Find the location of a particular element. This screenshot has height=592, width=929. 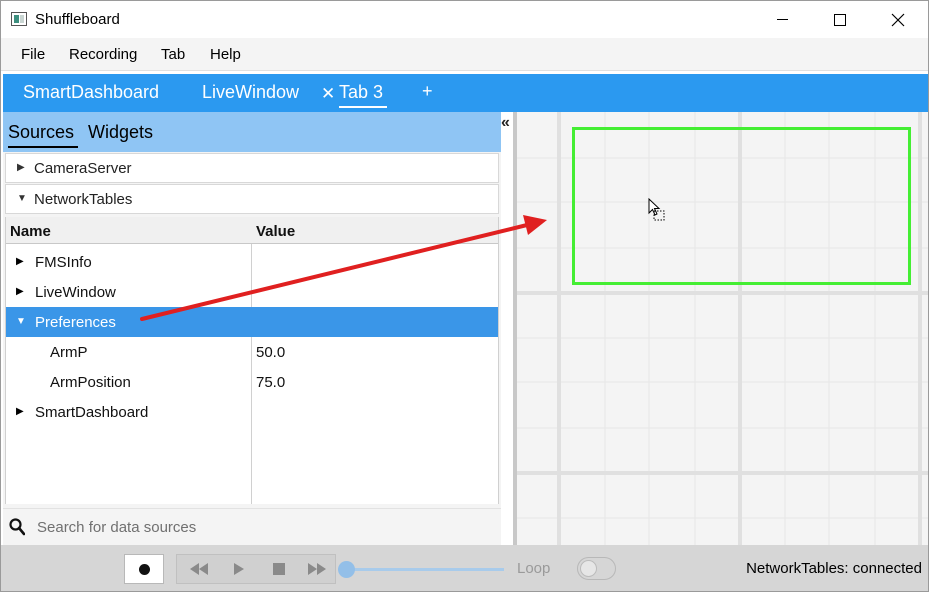

tree-row-livewindow: ▶ LiveWindow is located at coordinates (252, 292).